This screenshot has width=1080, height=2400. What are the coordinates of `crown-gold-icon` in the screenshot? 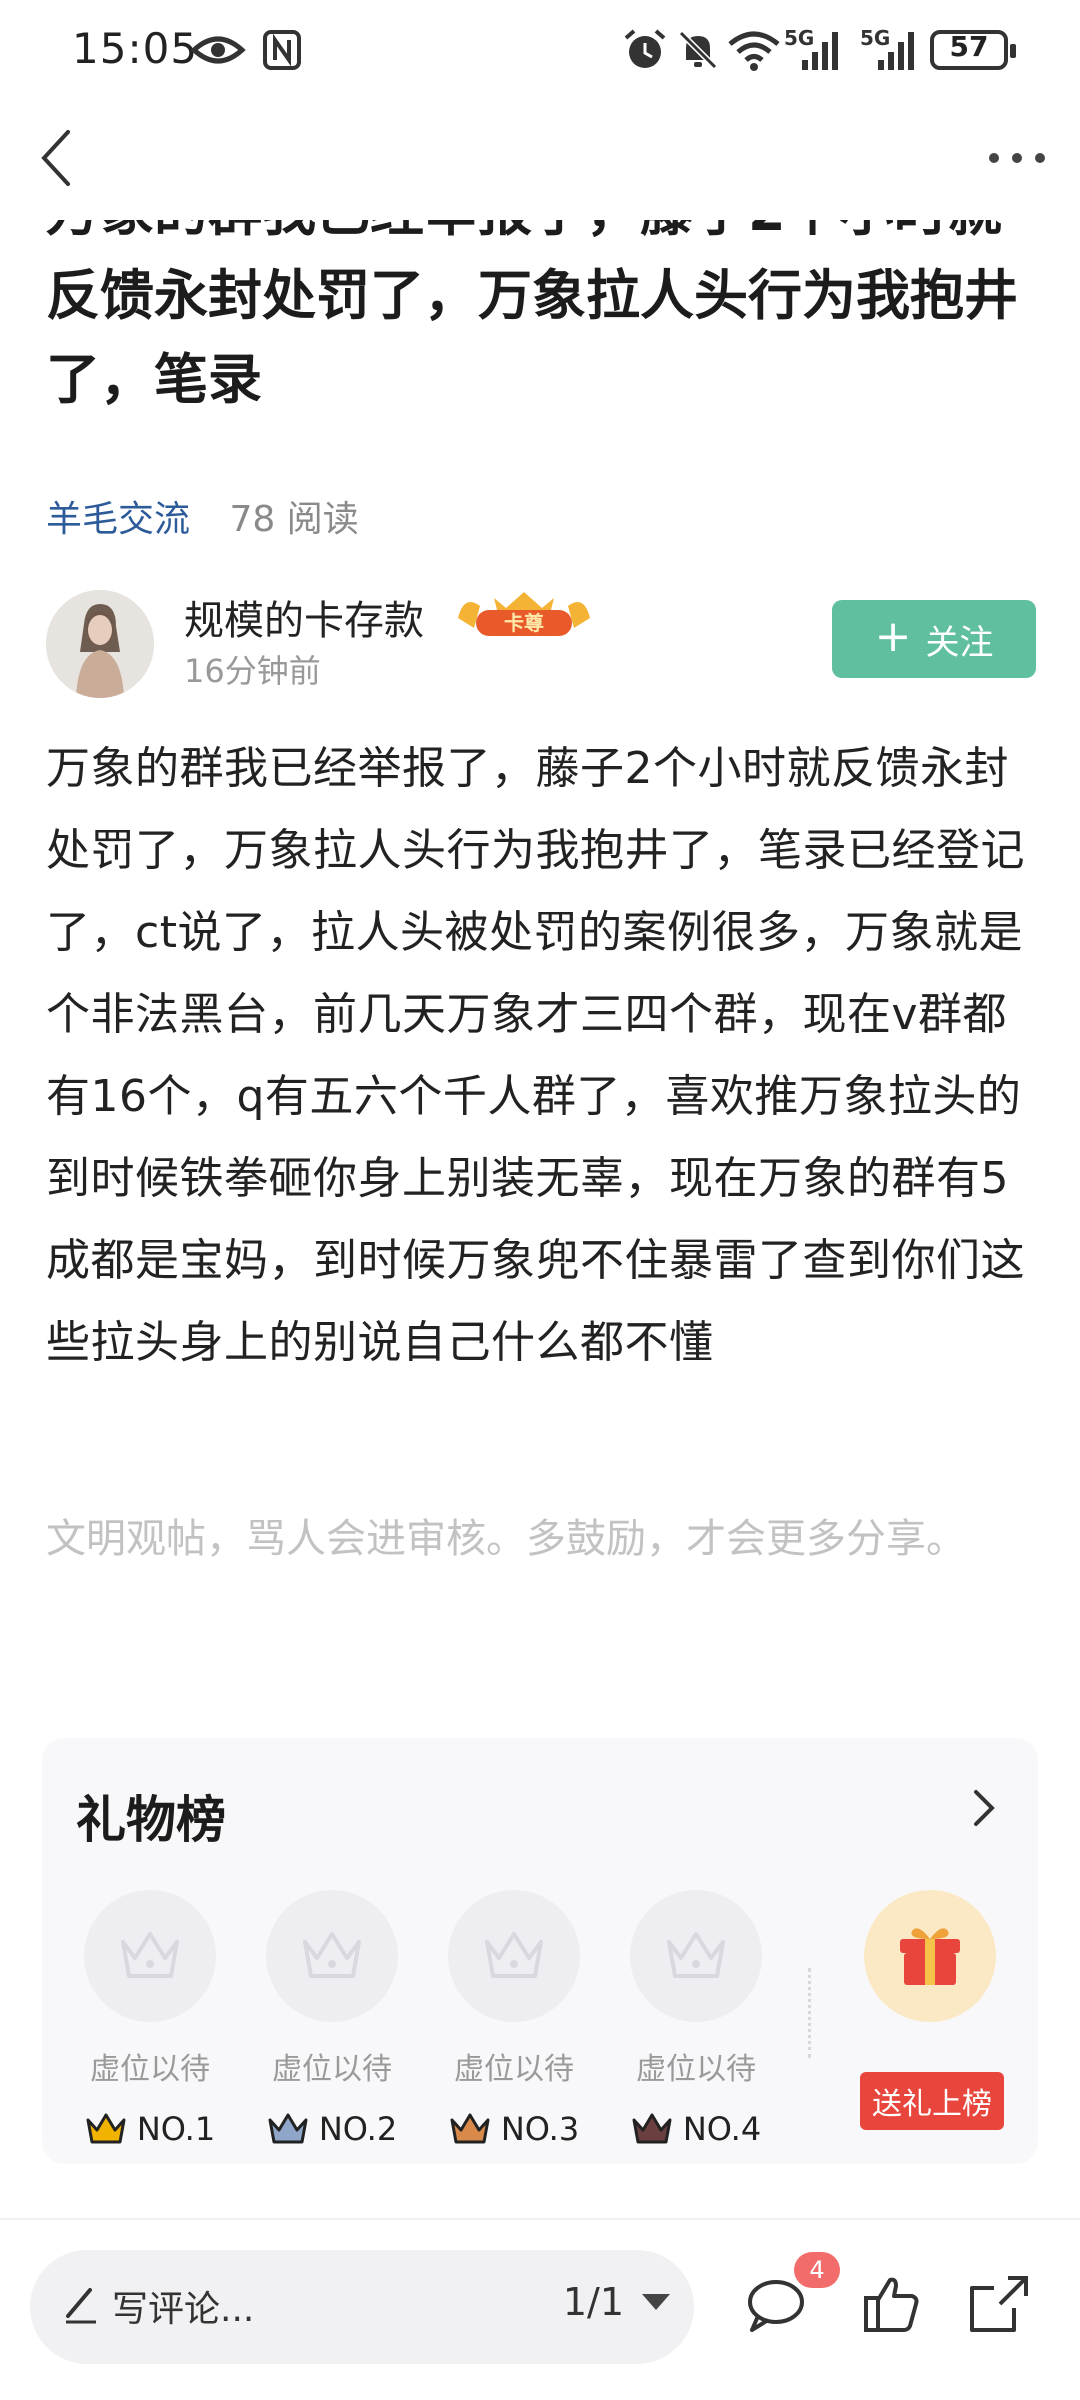 It's located at (106, 2128).